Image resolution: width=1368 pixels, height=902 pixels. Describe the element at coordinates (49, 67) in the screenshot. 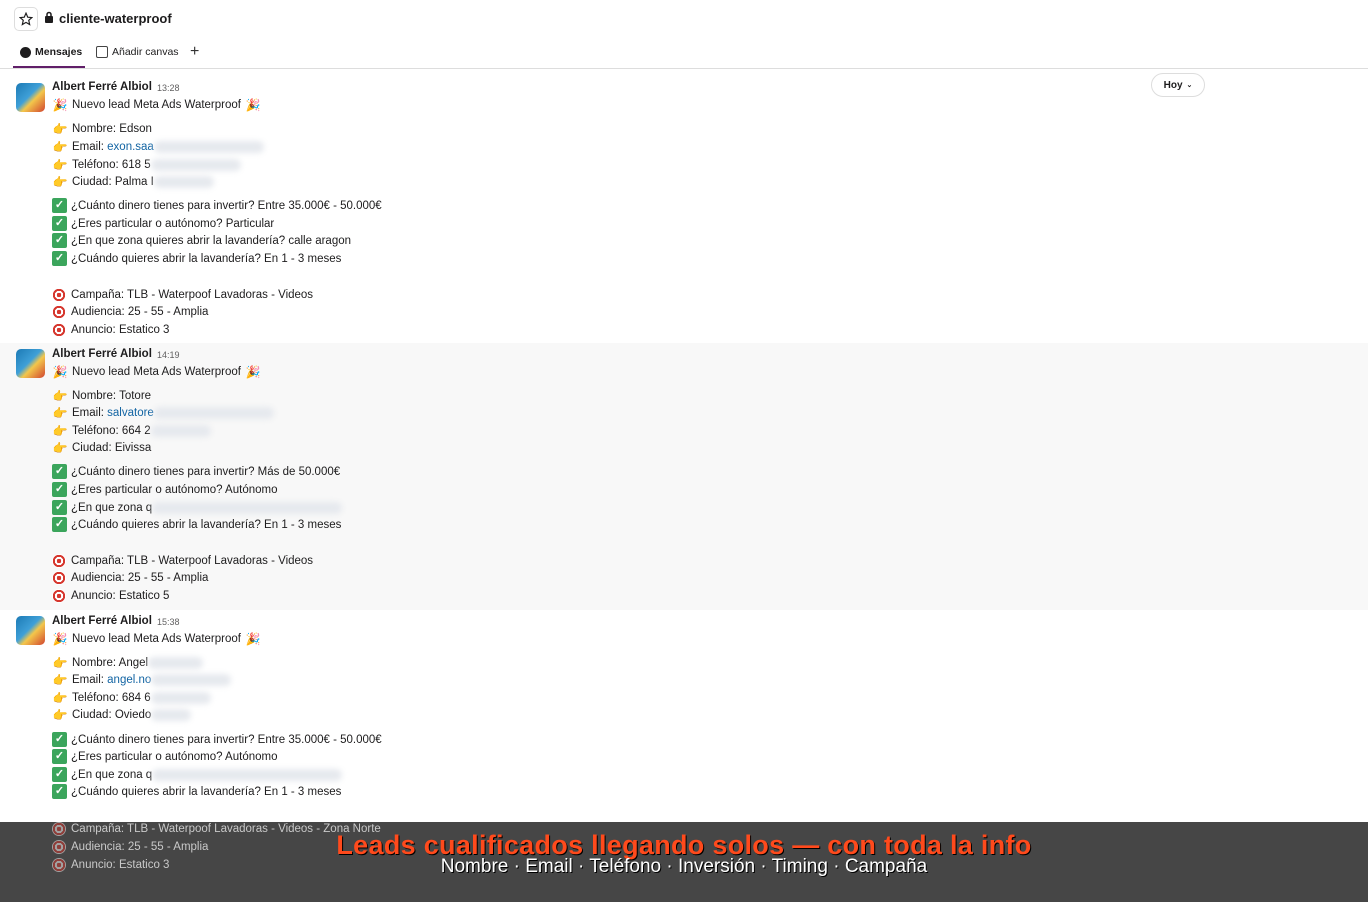

I see `active-tab-indicator` at that location.